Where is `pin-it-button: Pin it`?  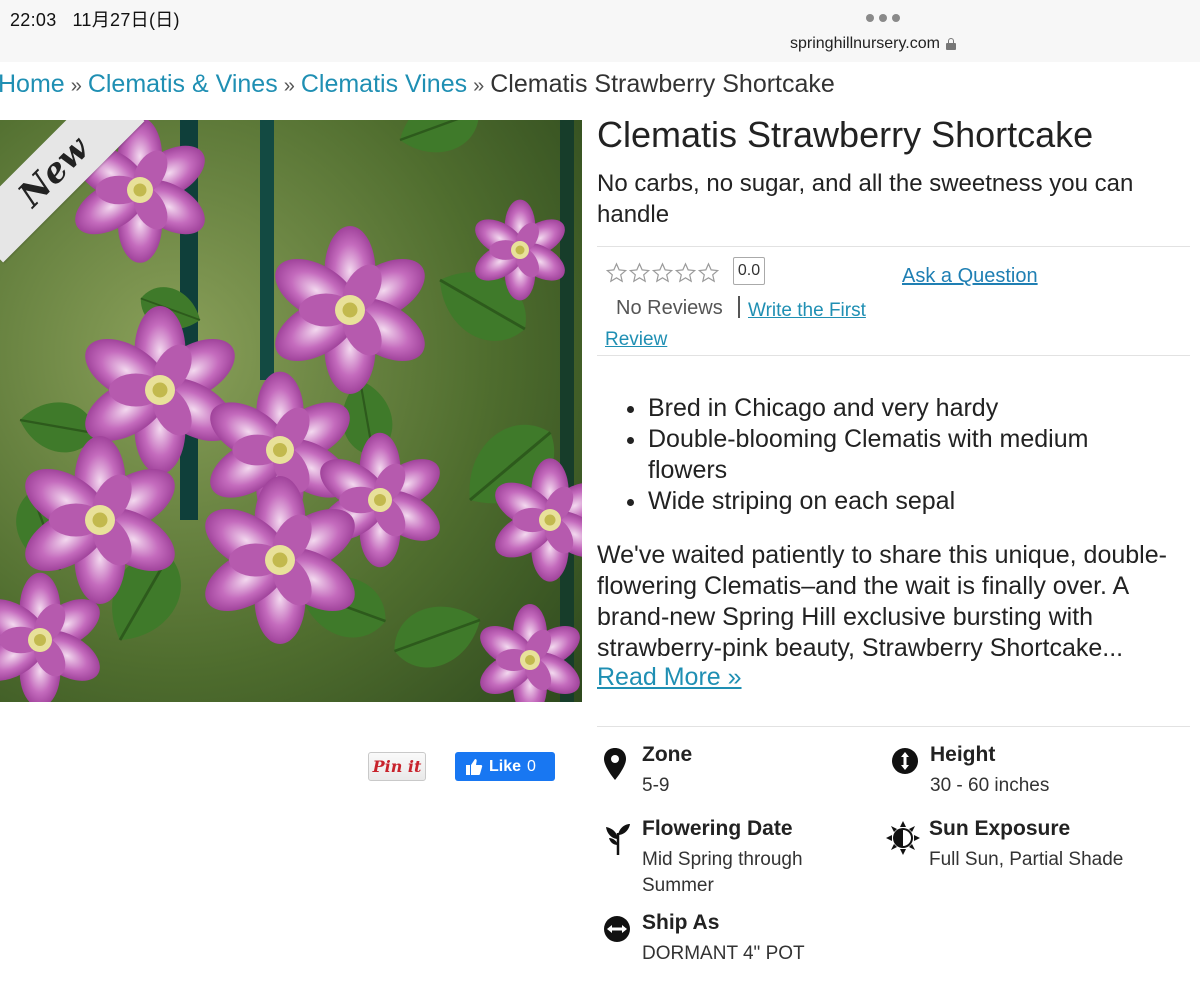 pin-it-button: Pin it is located at coordinates (397, 766).